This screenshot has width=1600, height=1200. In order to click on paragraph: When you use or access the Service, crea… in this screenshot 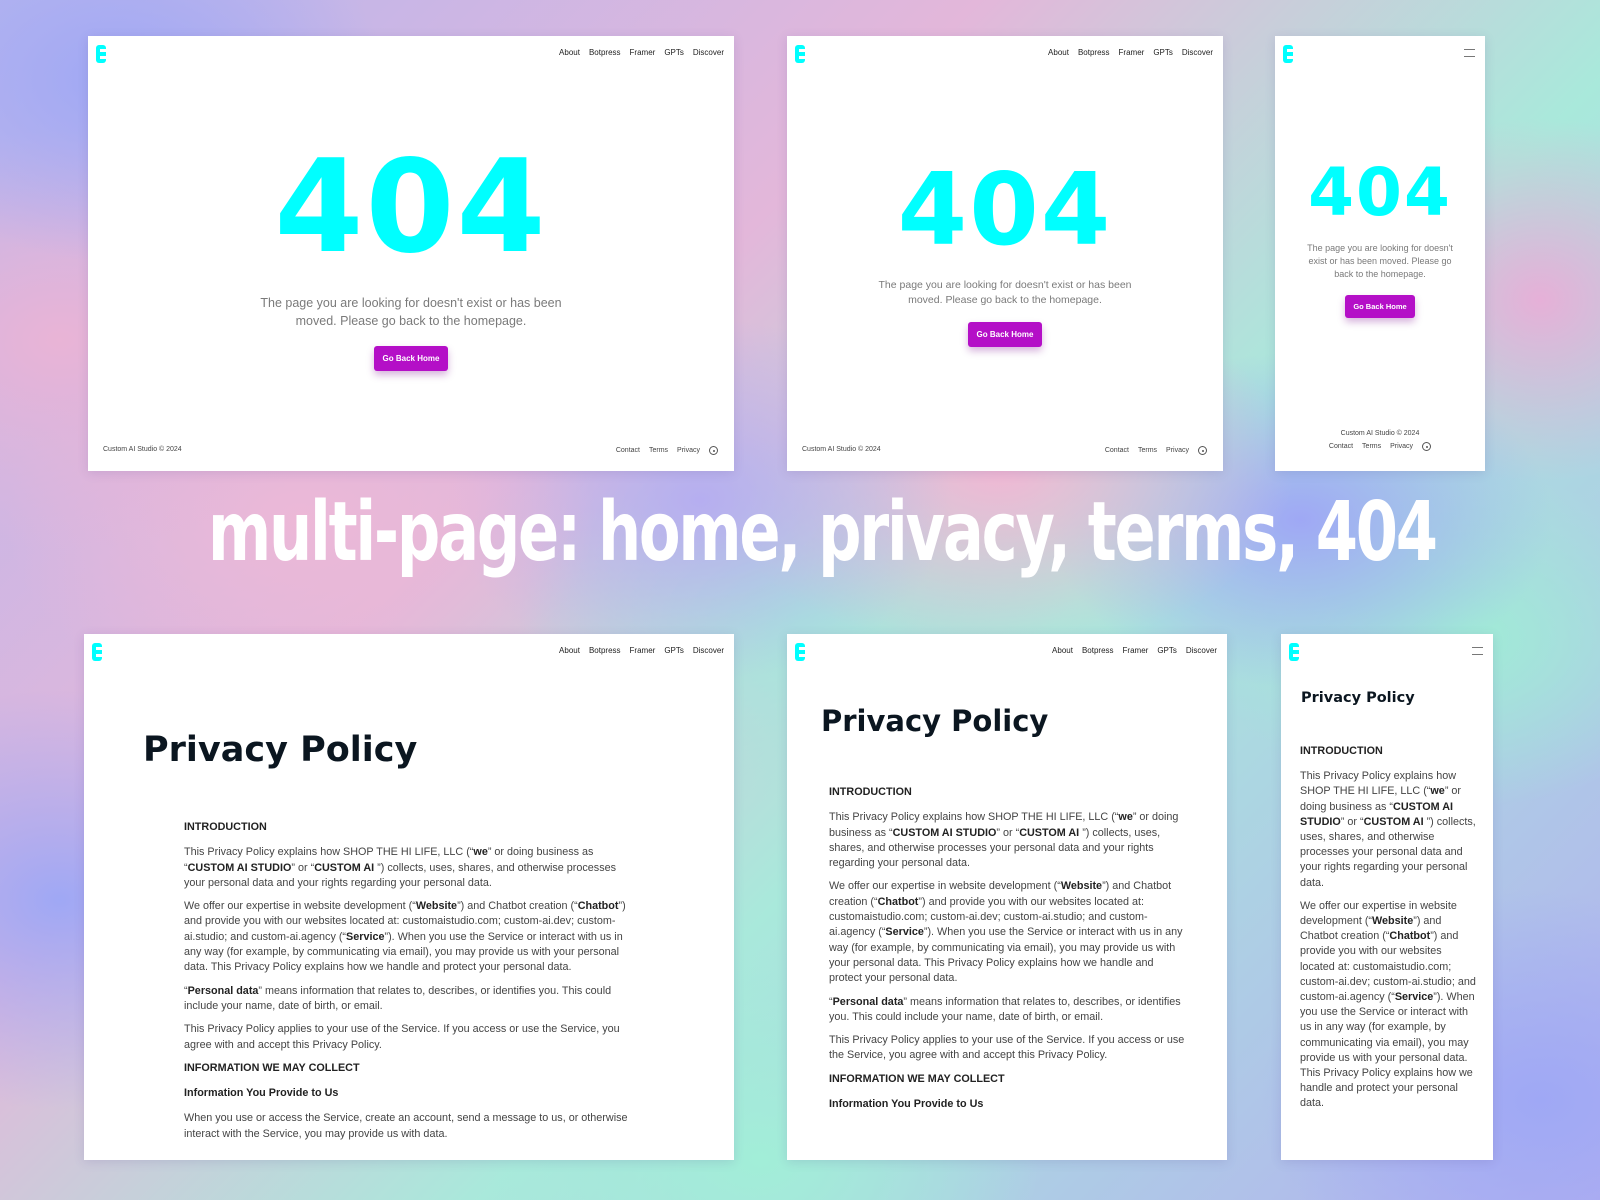, I will do `click(406, 1126)`.